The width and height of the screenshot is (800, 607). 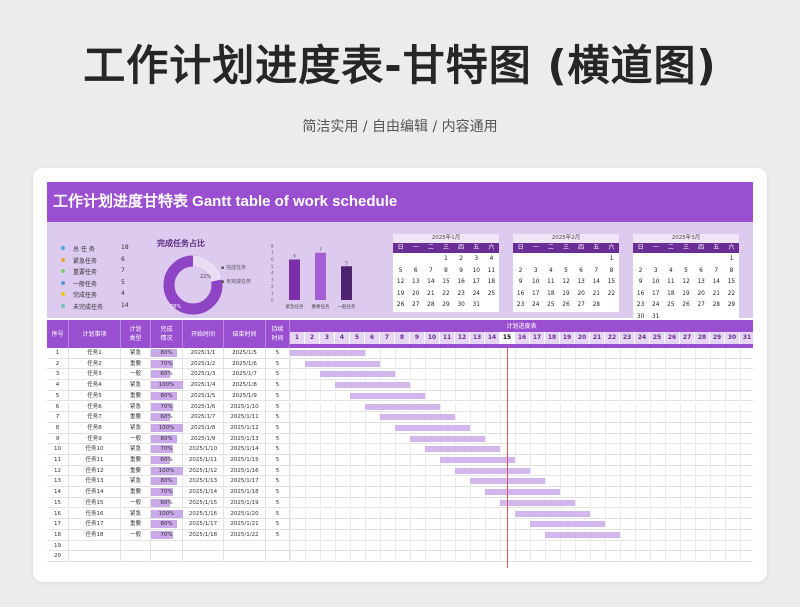 I want to click on cell-progress: 80%, so click(x=167, y=353).